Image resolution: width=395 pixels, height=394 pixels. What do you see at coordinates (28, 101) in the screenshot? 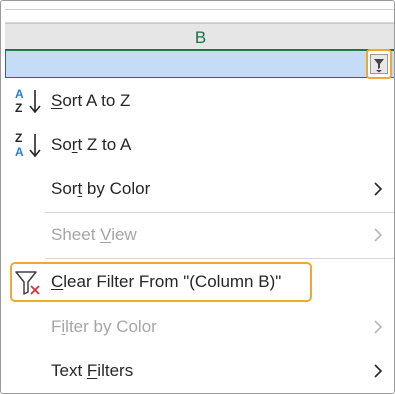
I see `sort-a-to-z-icon: A Z` at bounding box center [28, 101].